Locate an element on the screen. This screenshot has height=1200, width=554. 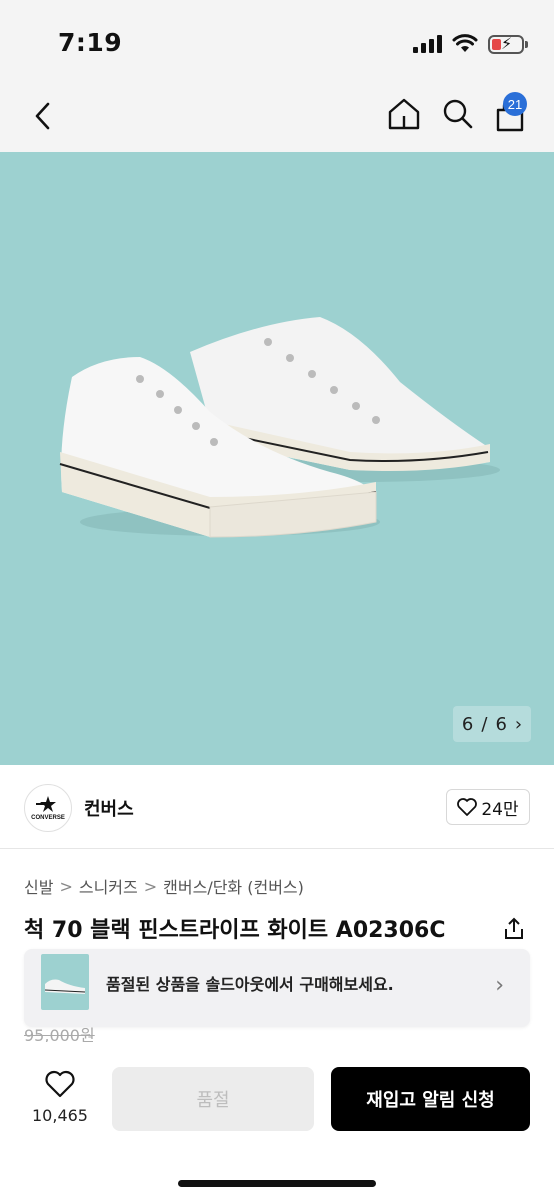
brand-logo-text: CONVERSE is located at coordinates (48, 818).